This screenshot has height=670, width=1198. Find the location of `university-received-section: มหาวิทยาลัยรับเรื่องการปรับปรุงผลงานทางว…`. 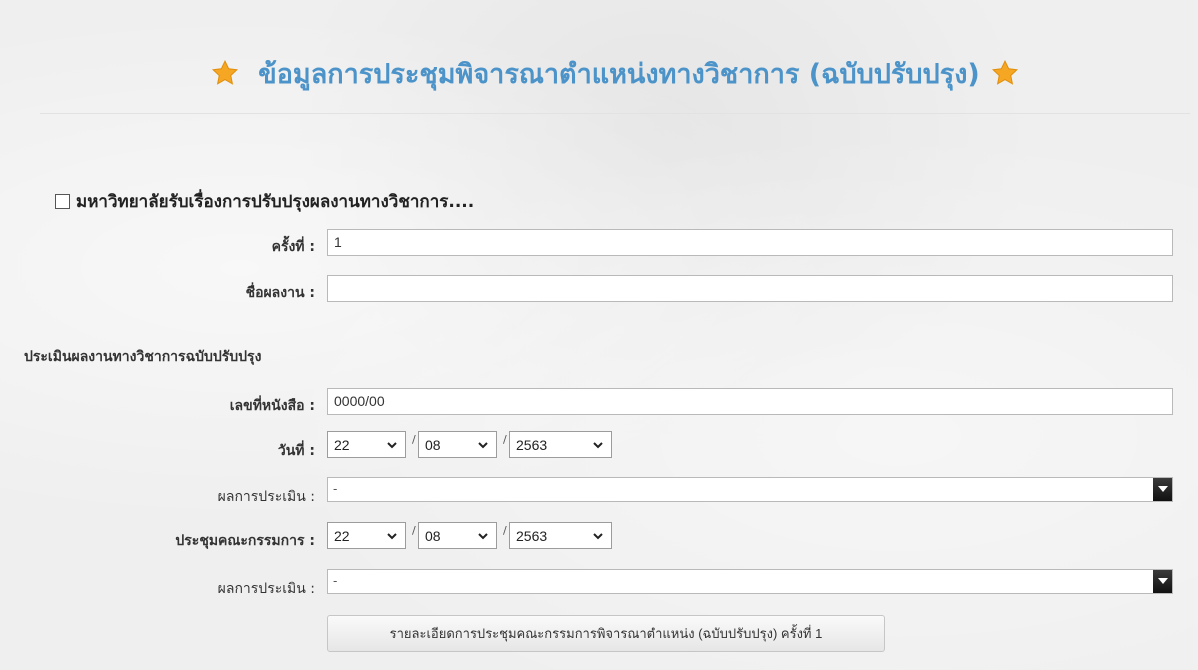

university-received-section: มหาวิทยาลัยรับเรื่องการปรับปรุงผลงานทางว… is located at coordinates (264, 201).